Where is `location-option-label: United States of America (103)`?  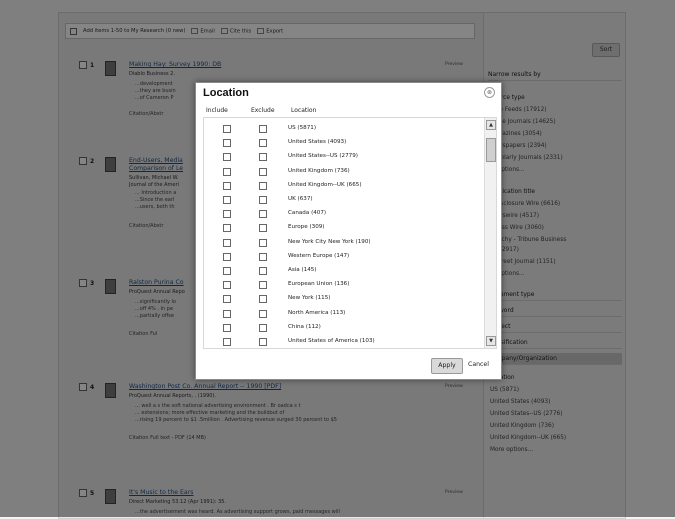 location-option-label: United States of America (103) is located at coordinates (331, 341).